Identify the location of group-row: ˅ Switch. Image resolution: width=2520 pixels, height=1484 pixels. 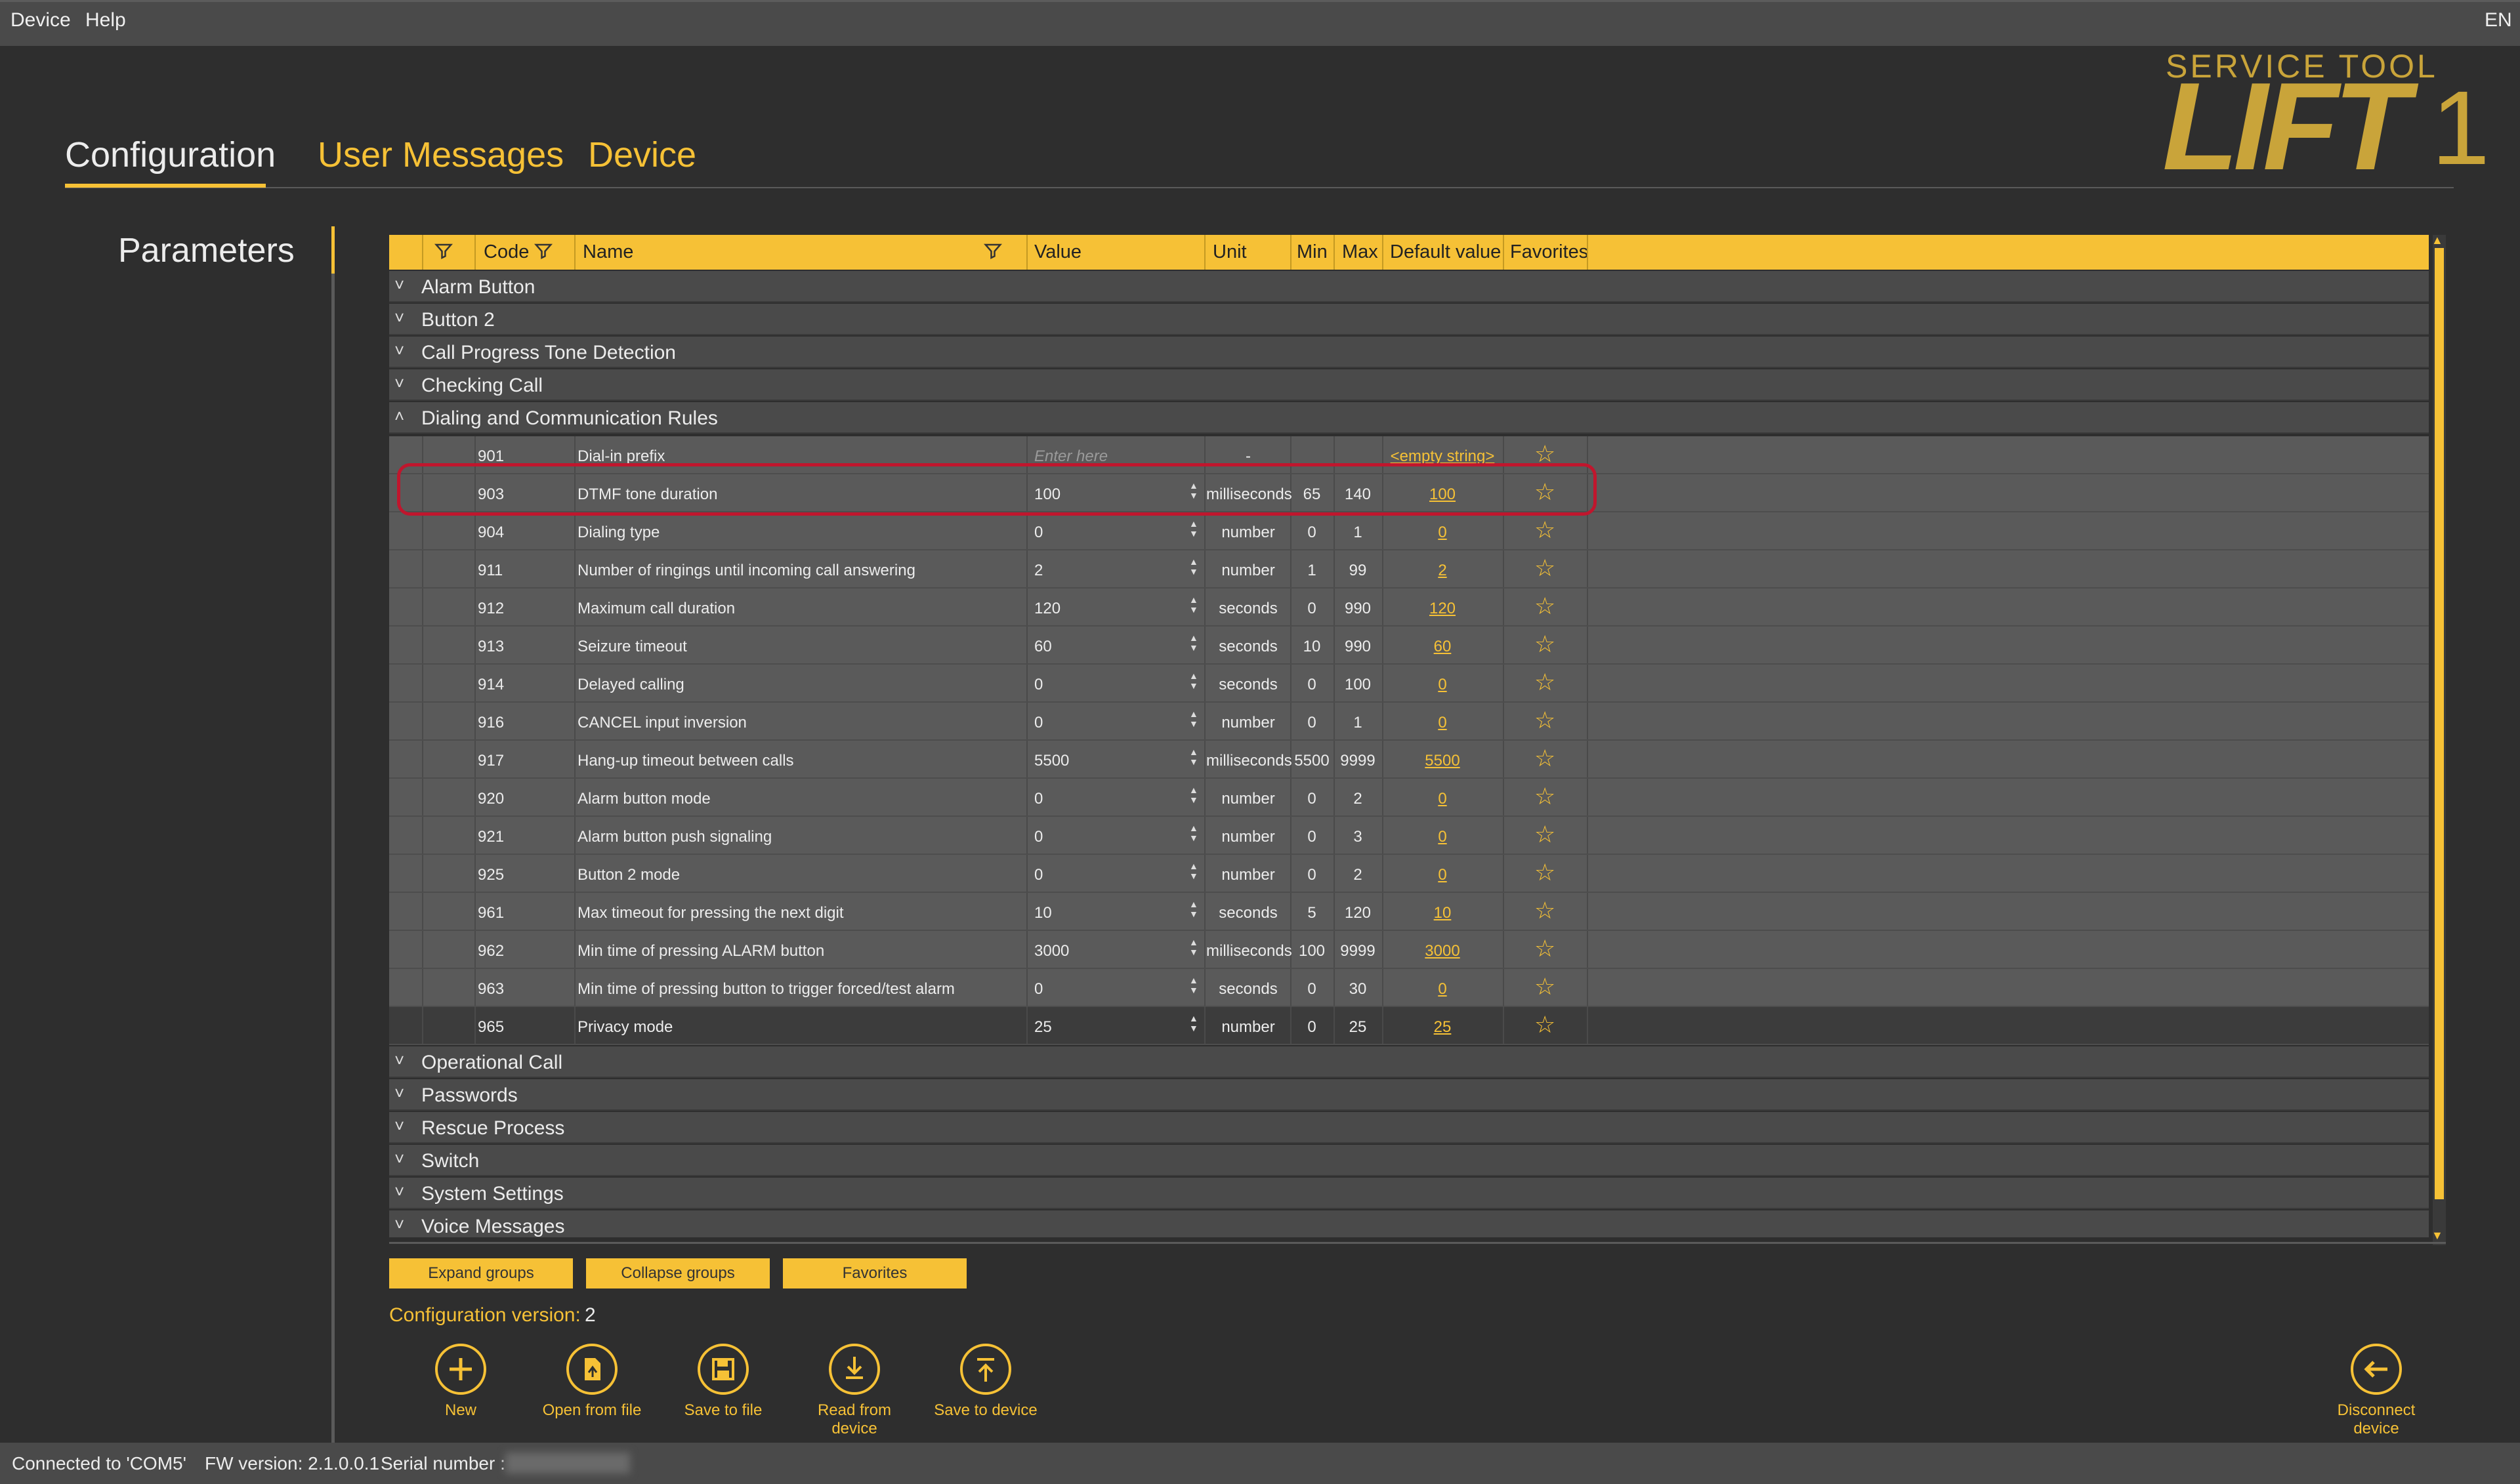
(1409, 1160).